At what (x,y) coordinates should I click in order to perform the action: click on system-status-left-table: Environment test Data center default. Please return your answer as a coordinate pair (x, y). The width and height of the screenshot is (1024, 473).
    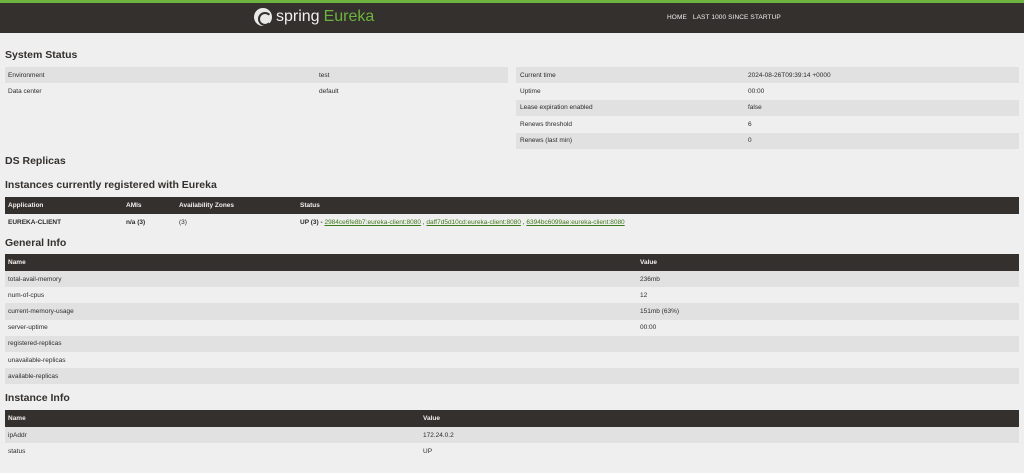
    Looking at the image, I should click on (256, 83).